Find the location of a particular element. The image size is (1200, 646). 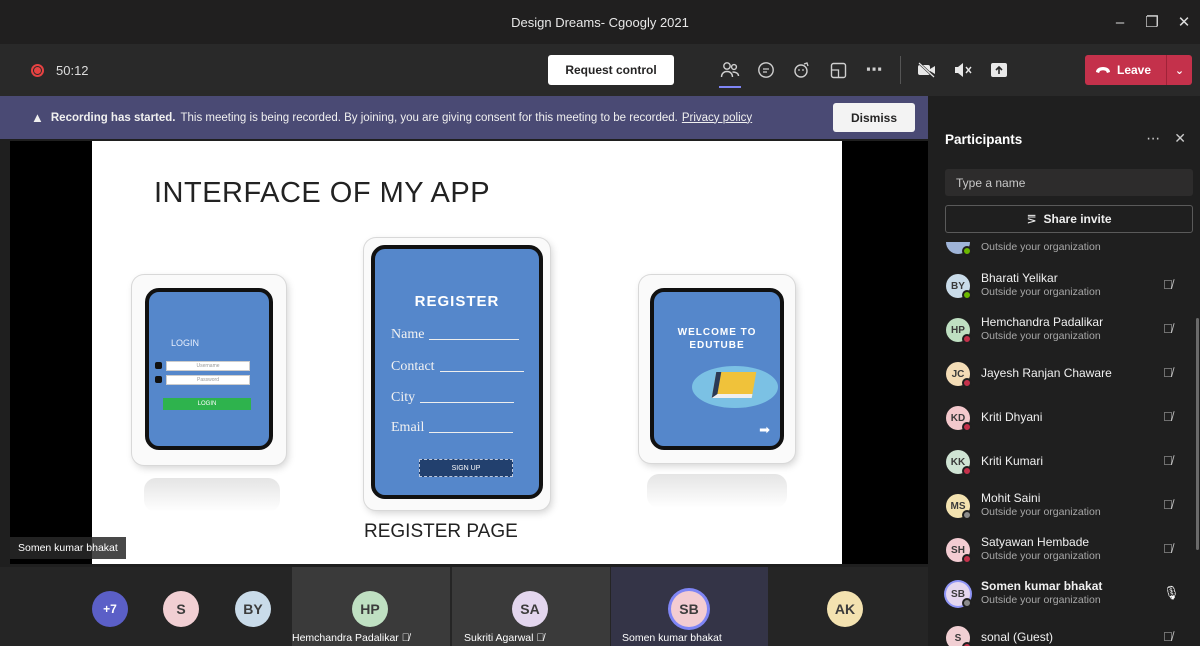

mic-on-icon: 🎙 is located at coordinates (1171, 592).